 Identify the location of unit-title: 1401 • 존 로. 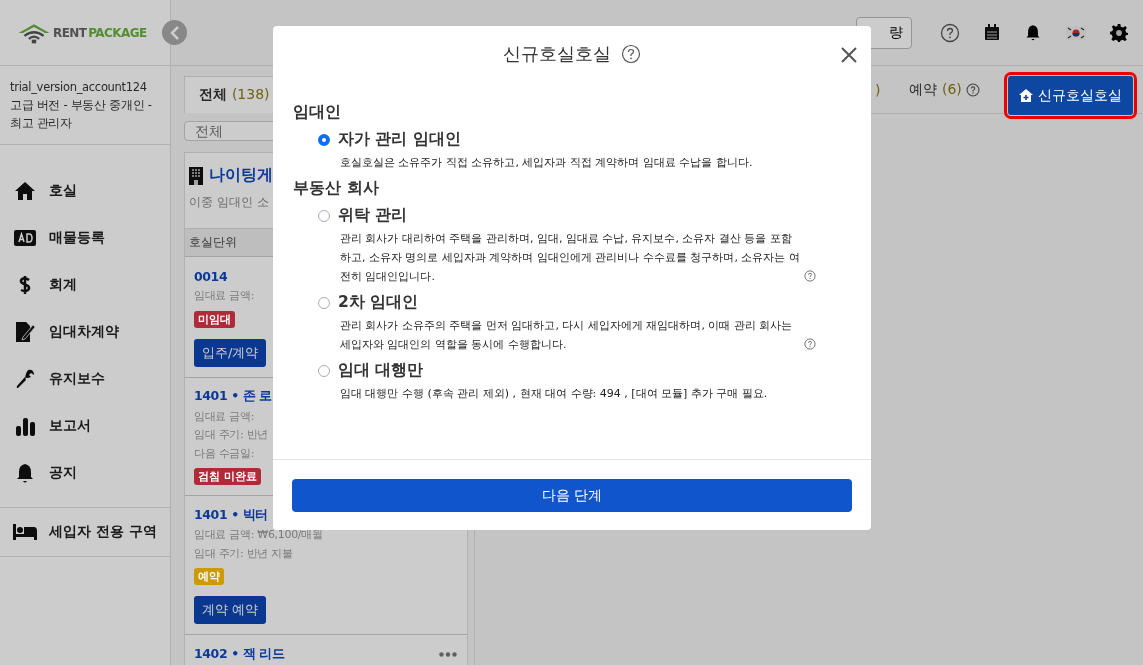
(233, 396).